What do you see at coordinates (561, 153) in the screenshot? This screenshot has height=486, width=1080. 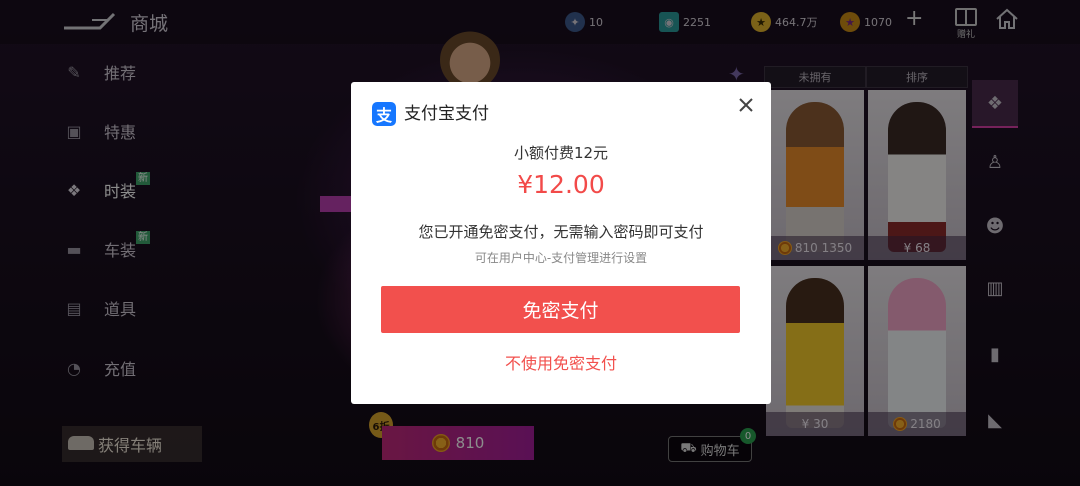 I see `payment-description: 小额付费12元` at bounding box center [561, 153].